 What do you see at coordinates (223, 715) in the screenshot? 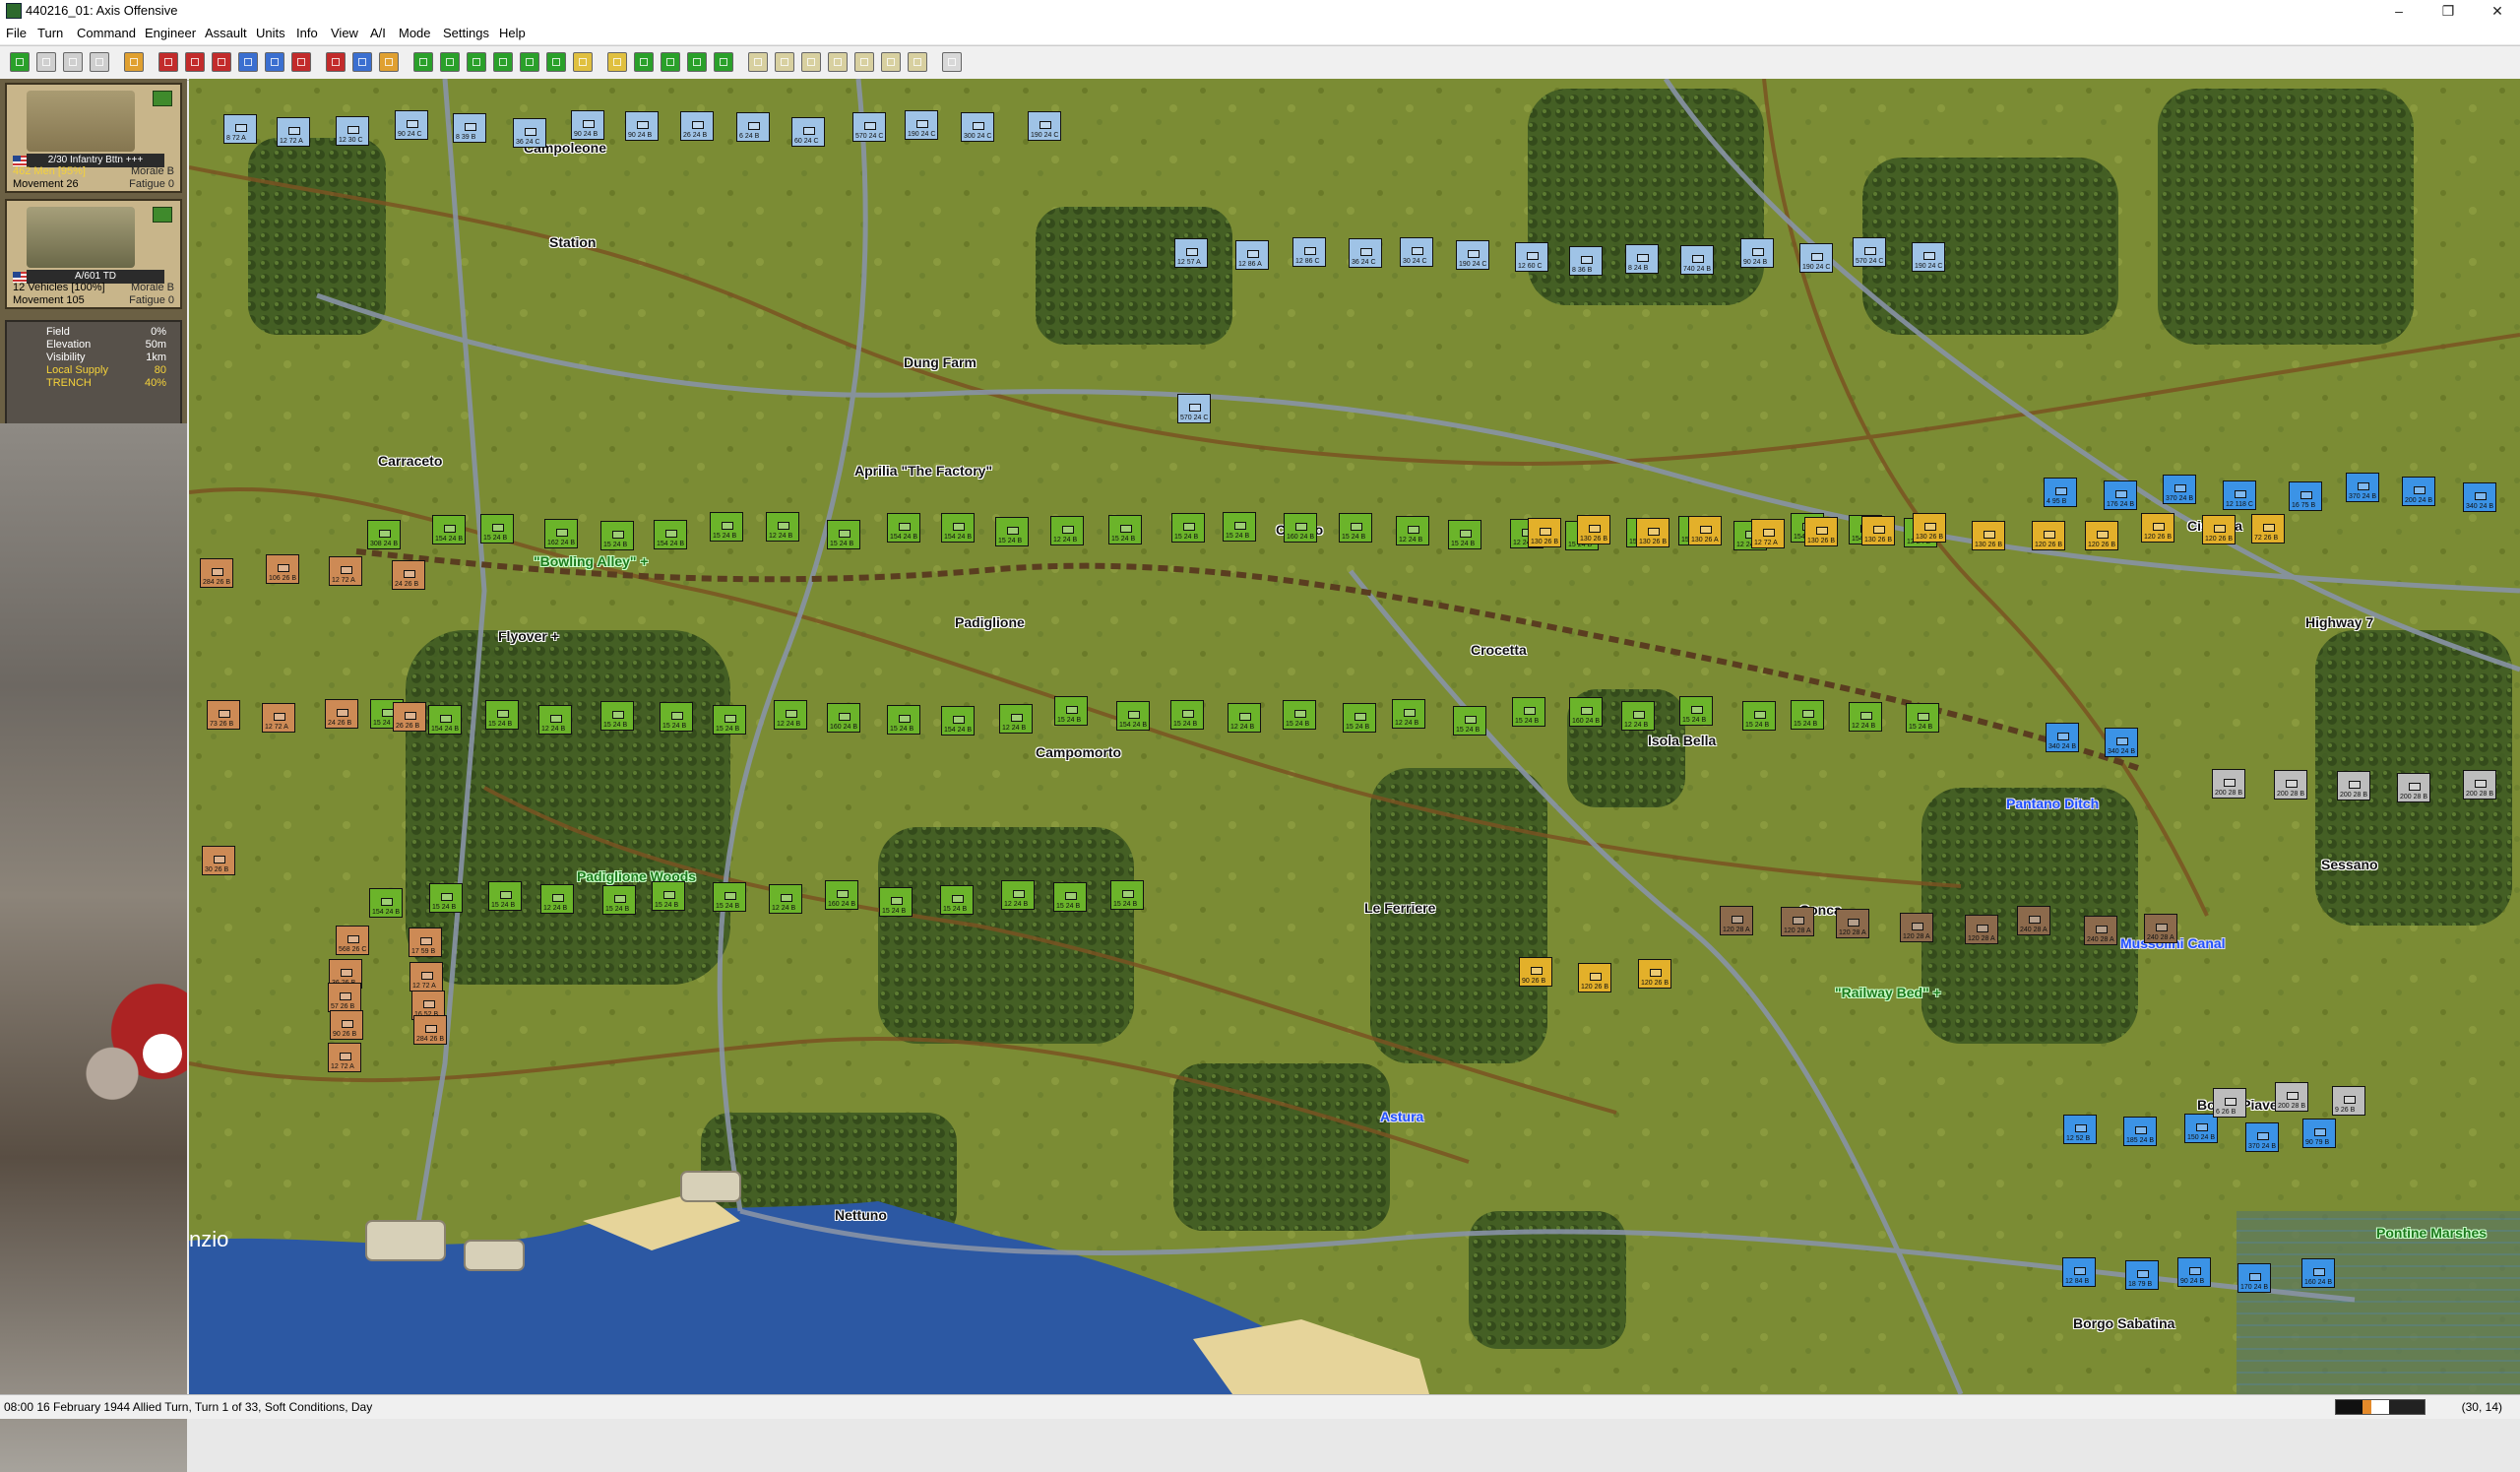
I see `unit-counter: 73 26 B` at bounding box center [223, 715].